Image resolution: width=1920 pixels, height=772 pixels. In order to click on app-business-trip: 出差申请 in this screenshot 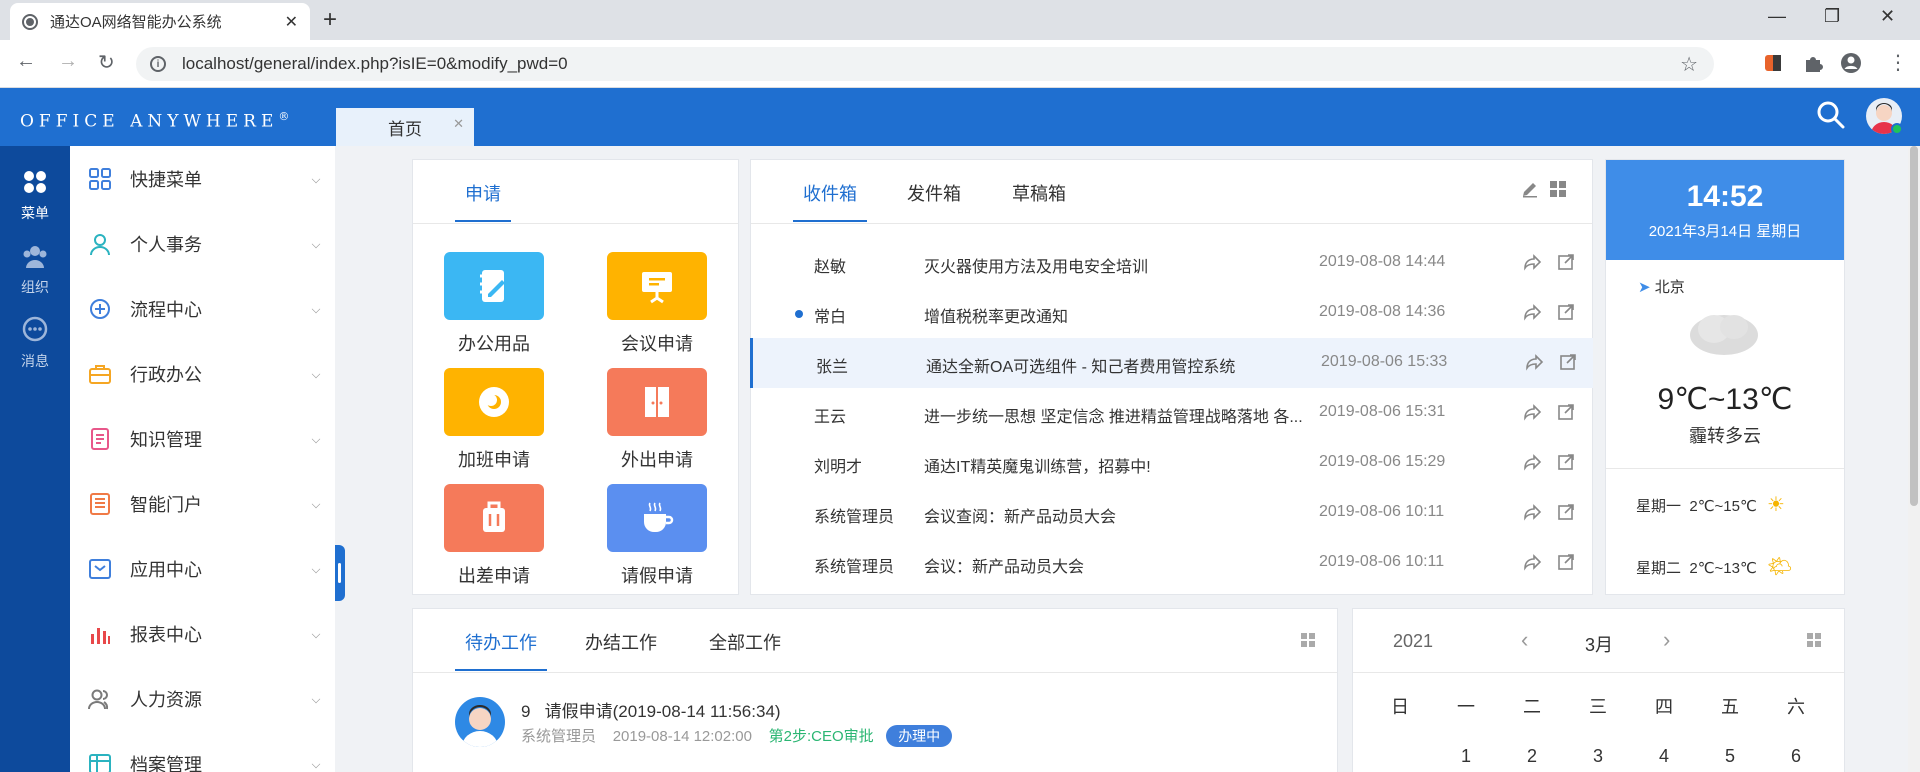, I will do `click(494, 536)`.